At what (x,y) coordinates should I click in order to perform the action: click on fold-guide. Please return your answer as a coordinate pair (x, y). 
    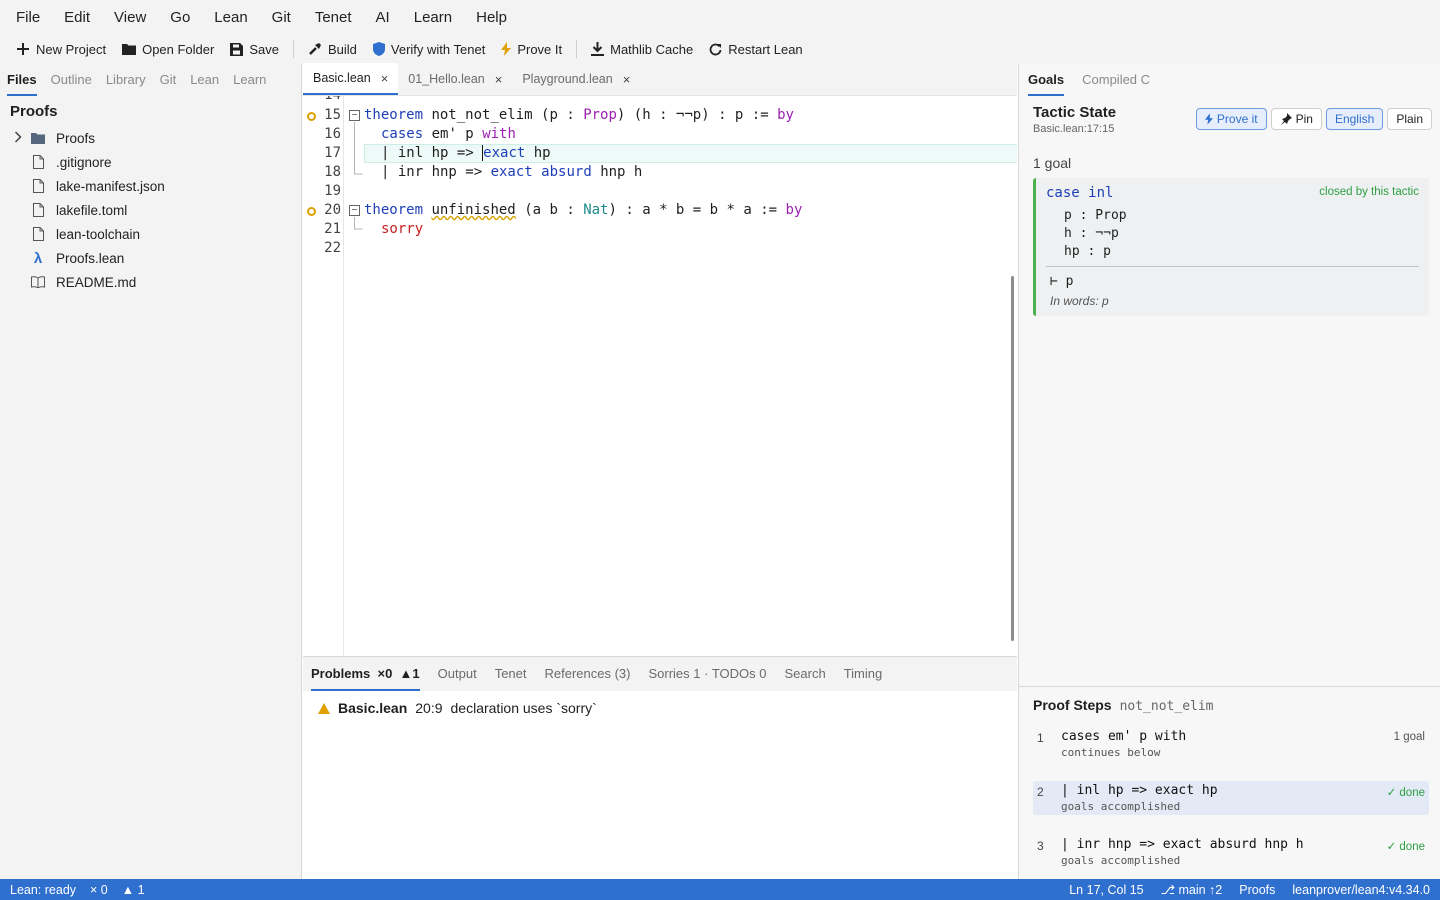
    Looking at the image, I should click on (358, 223).